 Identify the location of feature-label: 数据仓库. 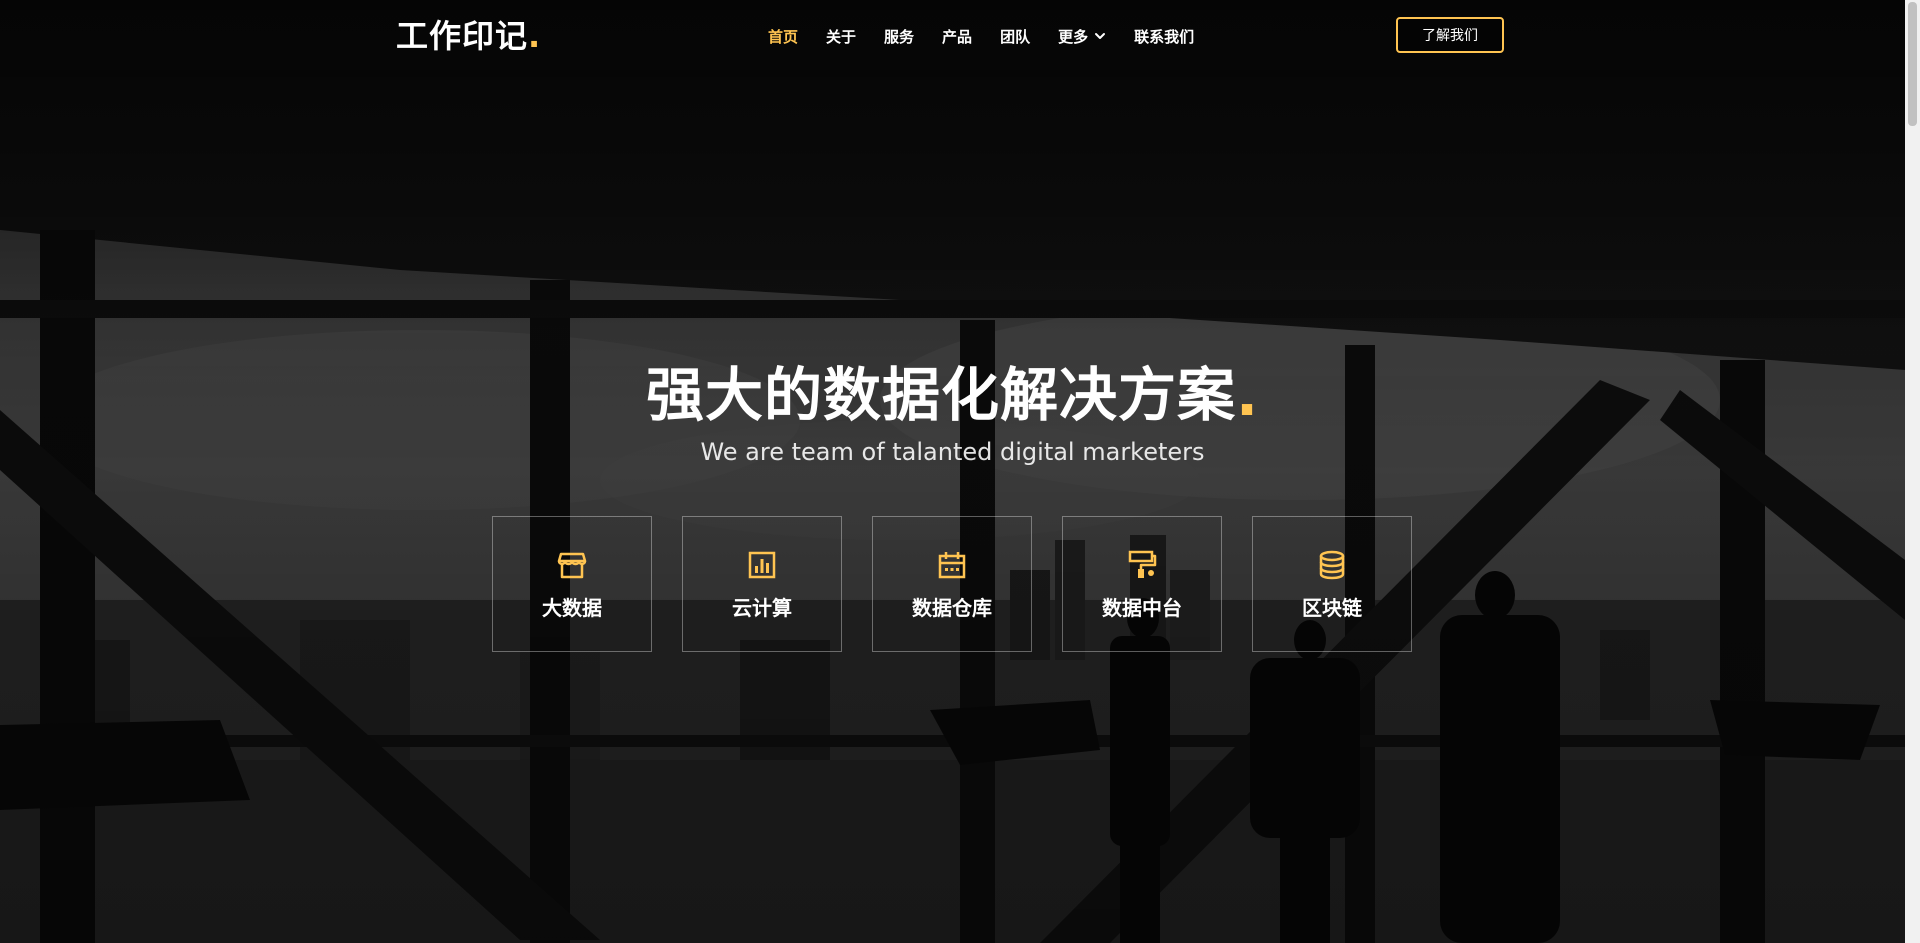
(952, 608).